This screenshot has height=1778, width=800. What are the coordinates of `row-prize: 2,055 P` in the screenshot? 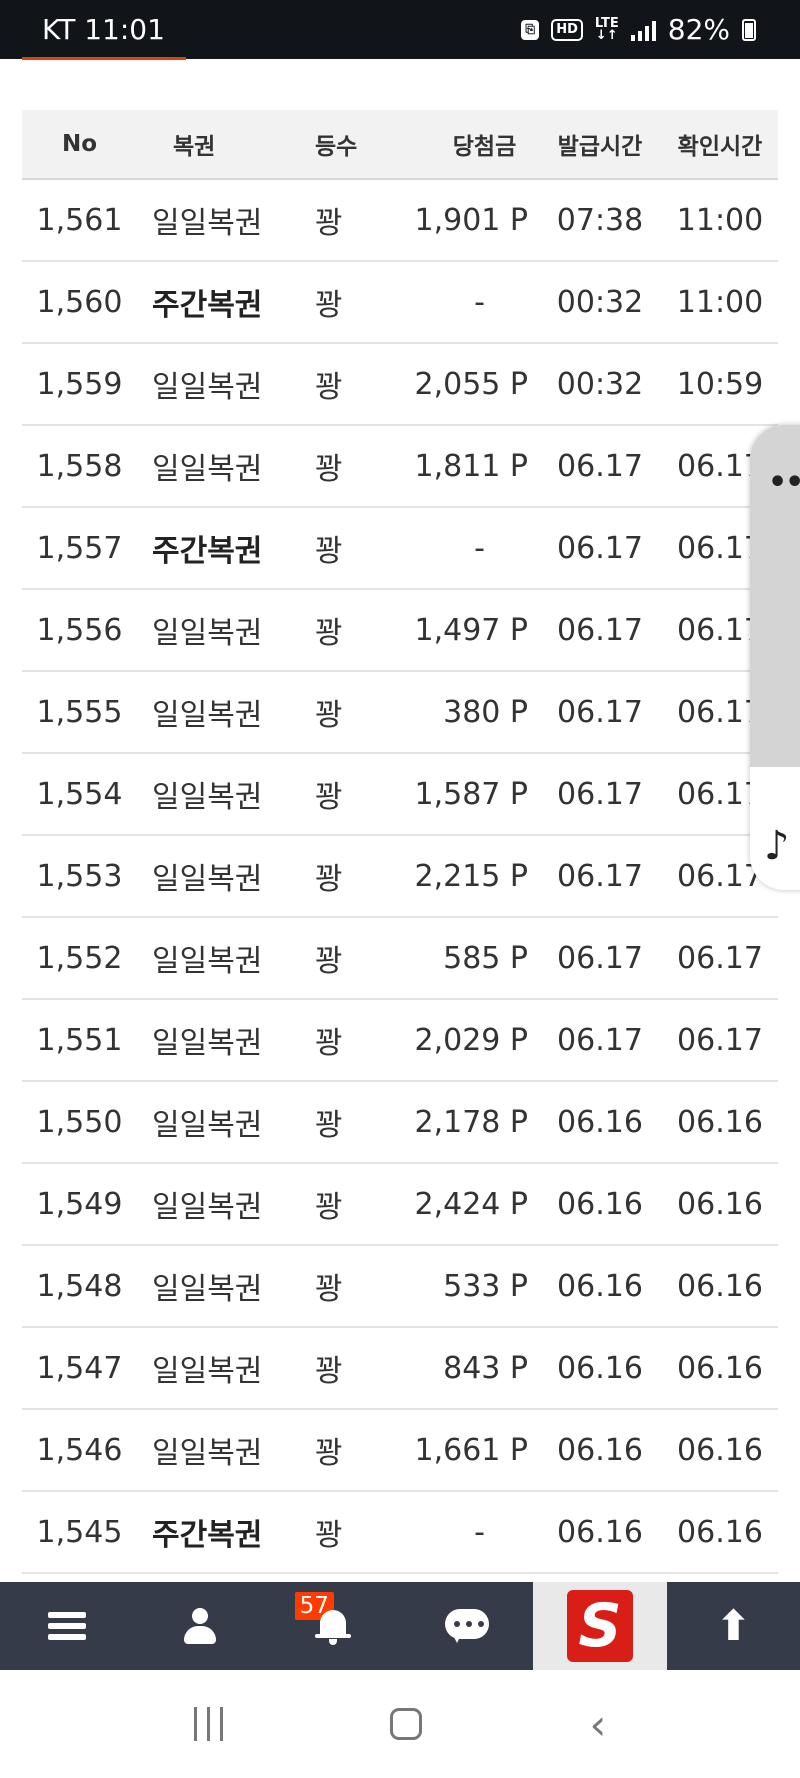 It's located at (471, 384).